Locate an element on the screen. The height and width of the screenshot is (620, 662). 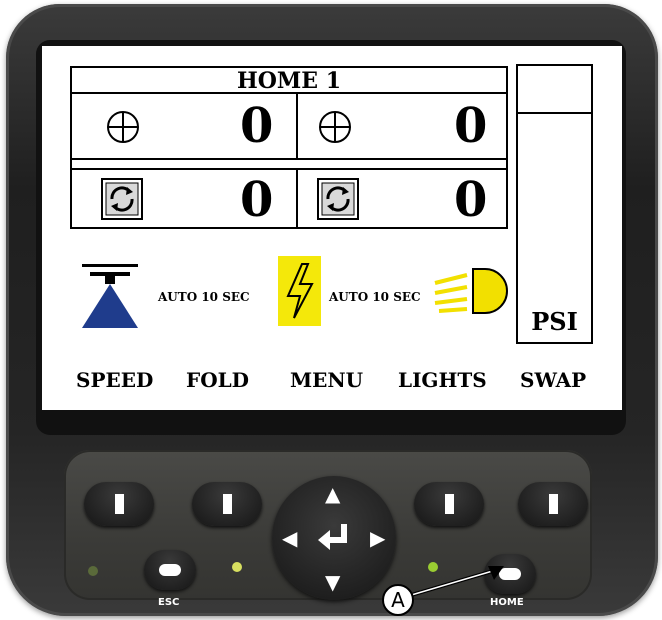
psi-gauge: PSI is located at coordinates (554, 204).